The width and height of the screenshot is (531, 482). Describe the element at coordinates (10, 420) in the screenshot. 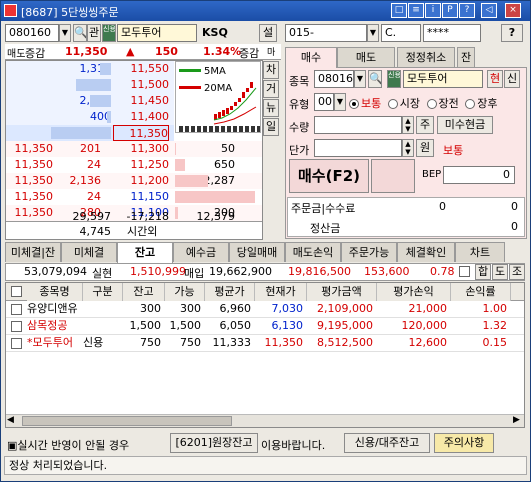

I see `scroll-left-icon: ◀` at that location.